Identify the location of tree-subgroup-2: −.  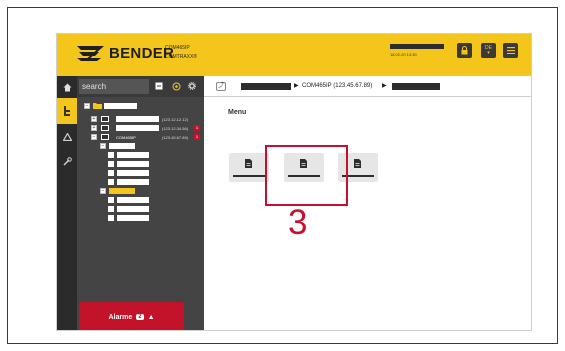
(120, 191).